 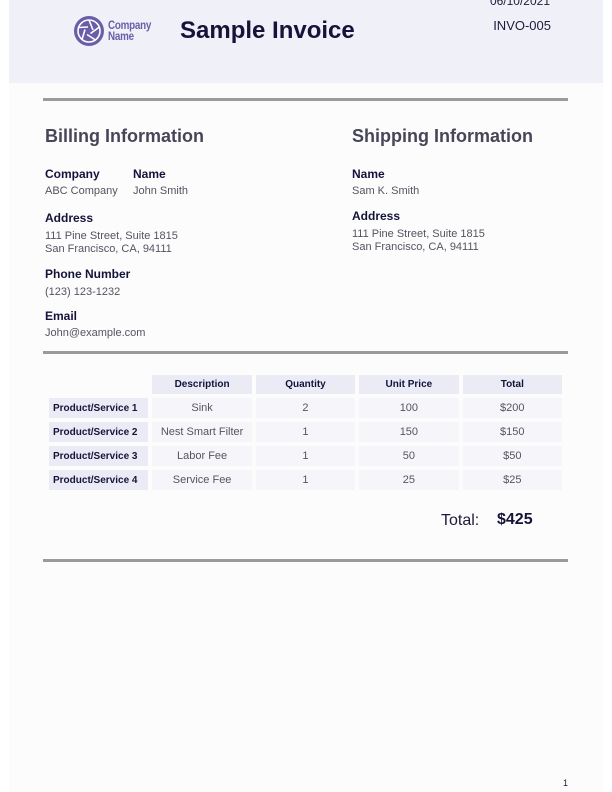 I want to click on company-logo-icon, so click(x=89, y=31).